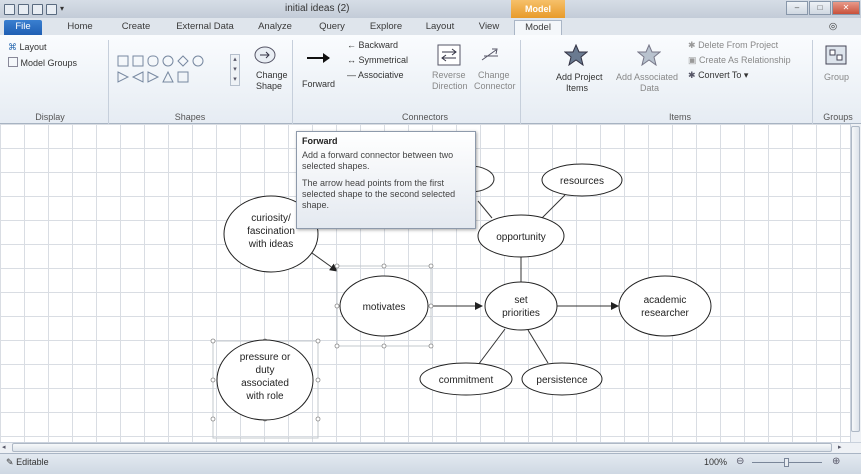  What do you see at coordinates (317, 59) in the screenshot?
I see `forward-arrow-icon` at bounding box center [317, 59].